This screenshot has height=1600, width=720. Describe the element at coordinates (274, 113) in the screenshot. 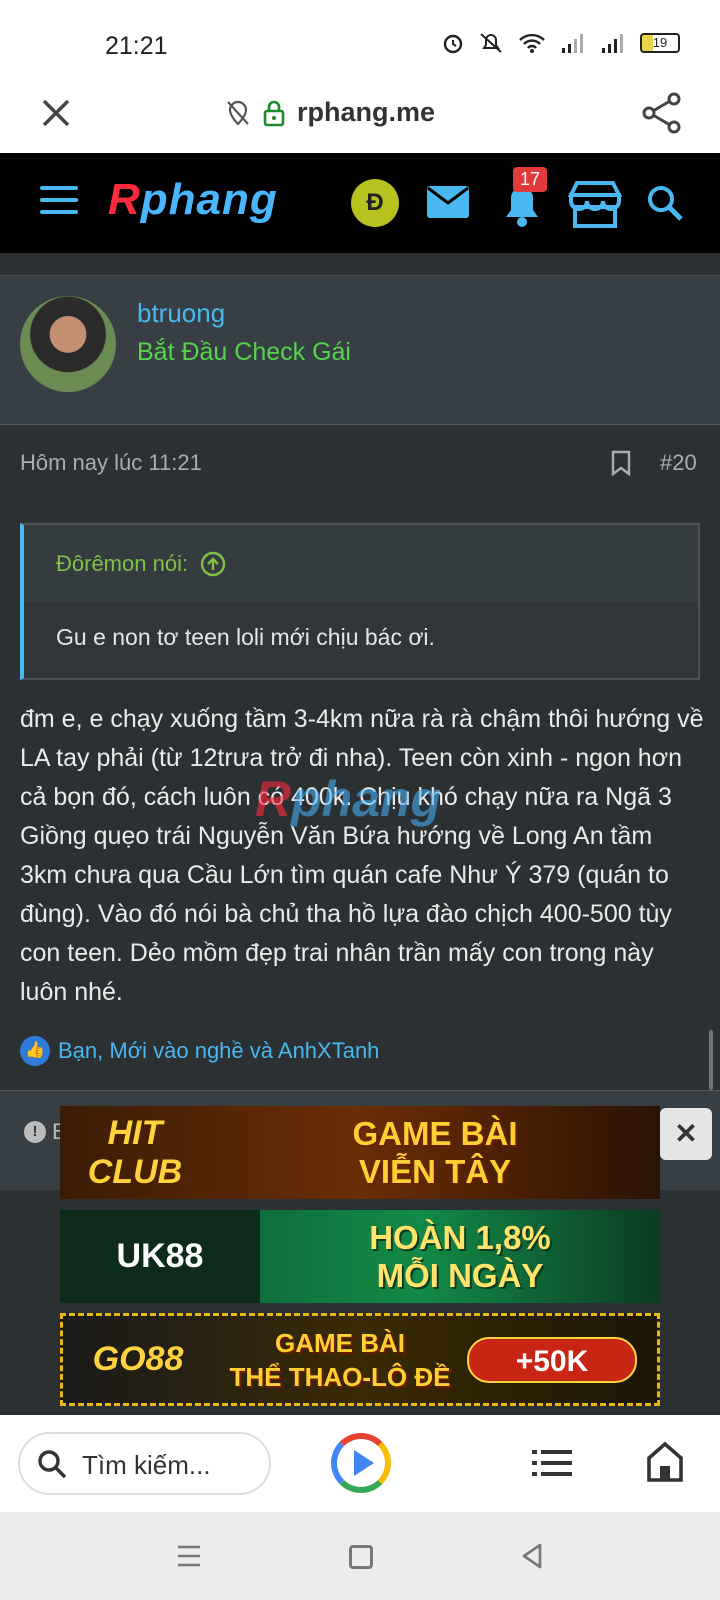

I see `lock-icon` at that location.